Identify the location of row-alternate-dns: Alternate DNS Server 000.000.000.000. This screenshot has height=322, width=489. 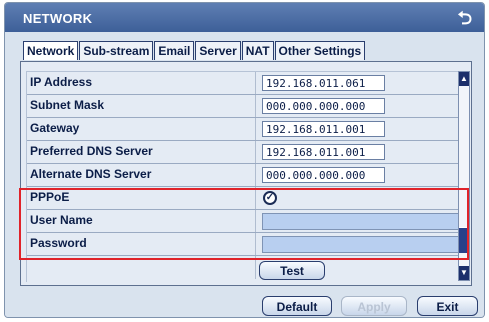
(243, 175).